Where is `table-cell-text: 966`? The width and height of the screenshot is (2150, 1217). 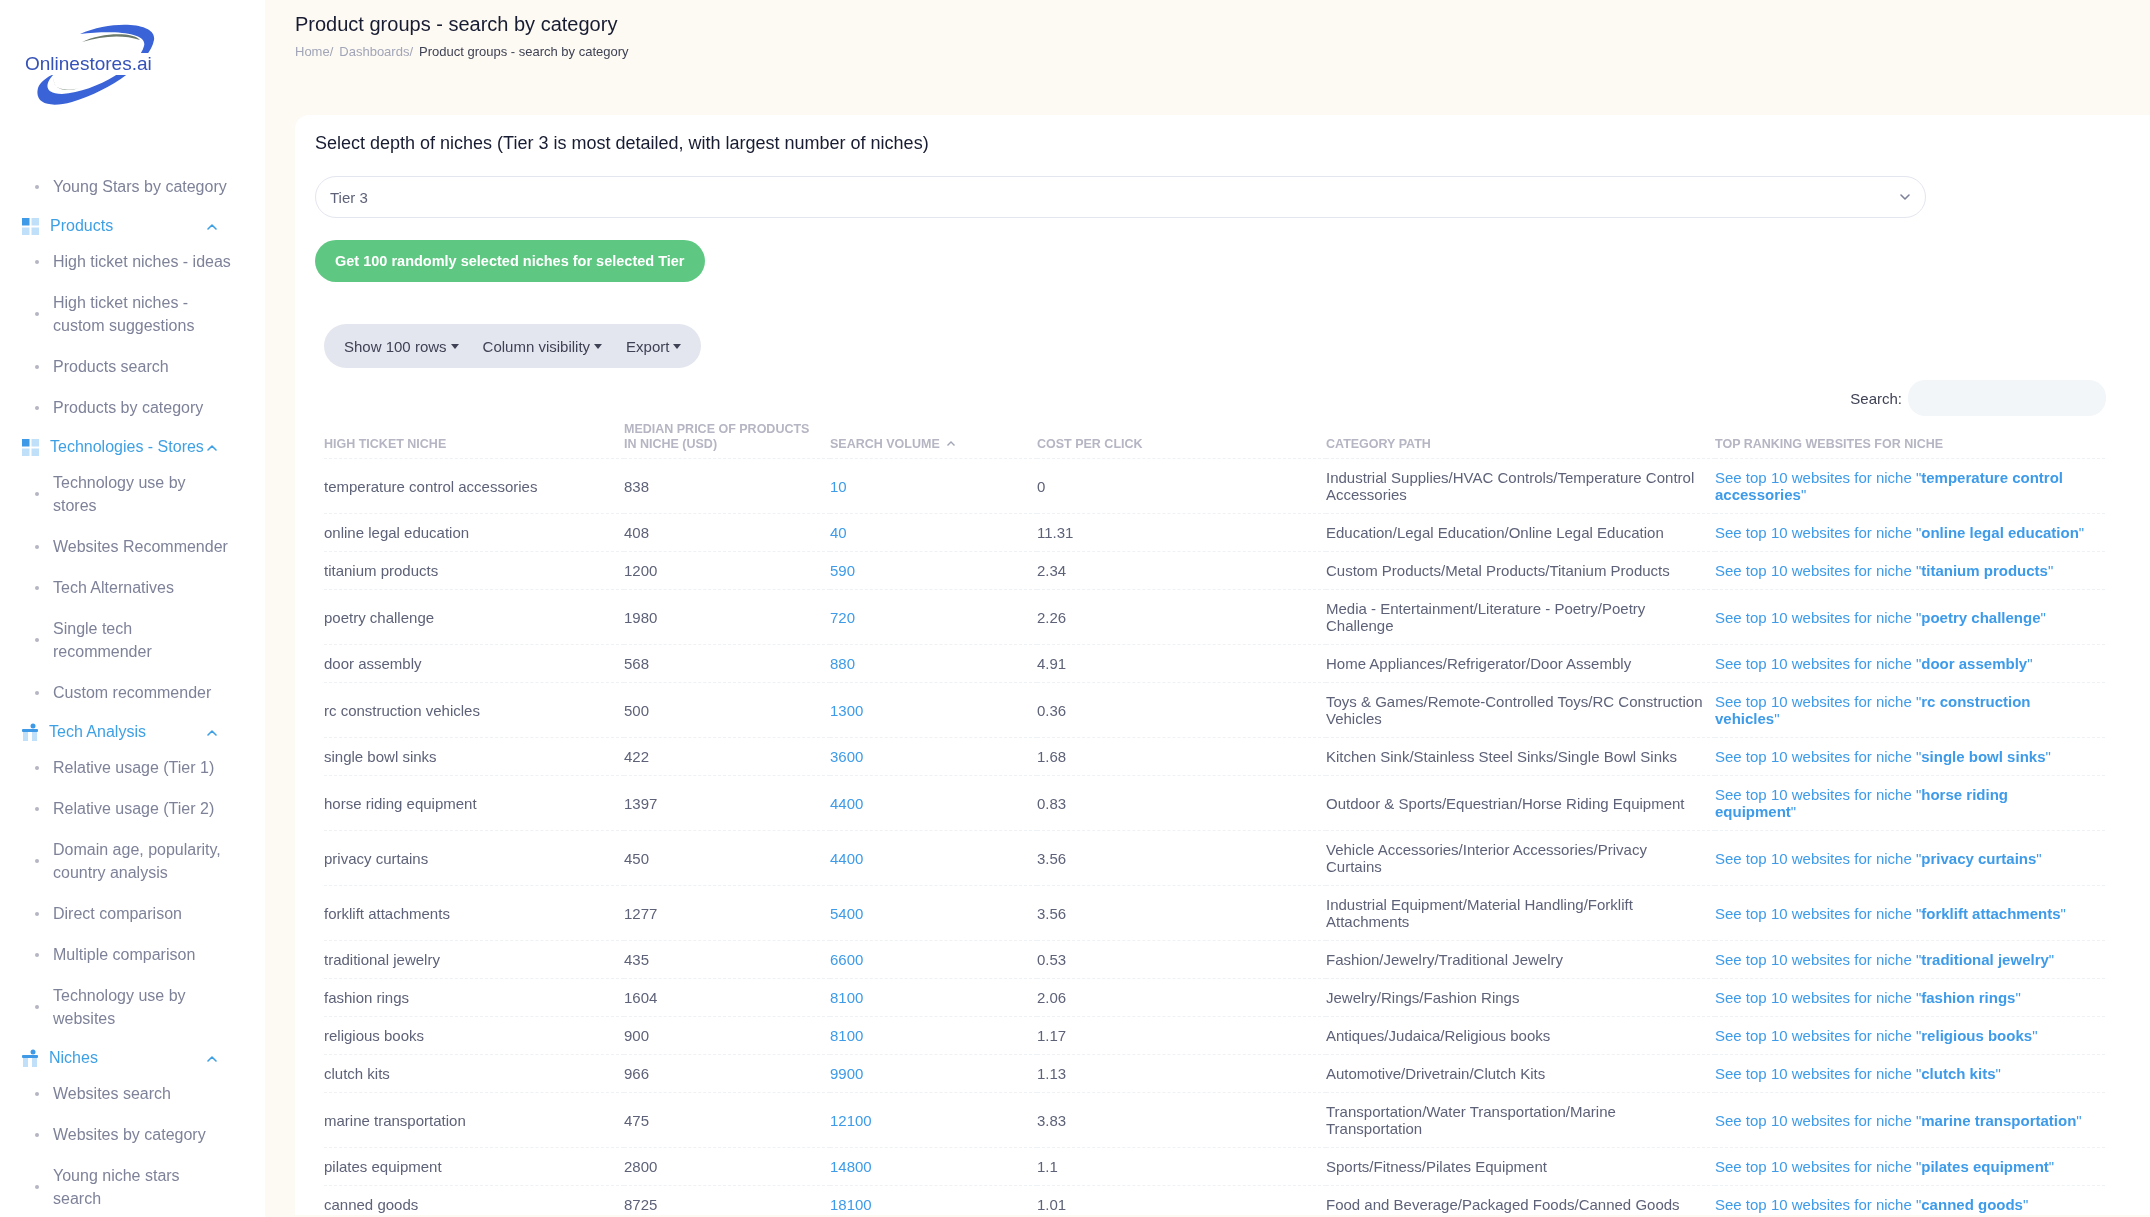 table-cell-text: 966 is located at coordinates (637, 1073).